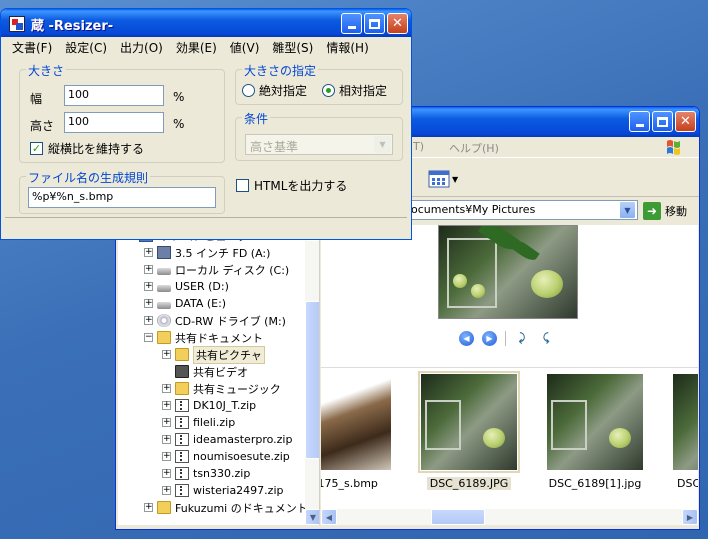 Image resolution: width=708 pixels, height=539 pixels. I want to click on menu-output: 出力(O), so click(141, 47).